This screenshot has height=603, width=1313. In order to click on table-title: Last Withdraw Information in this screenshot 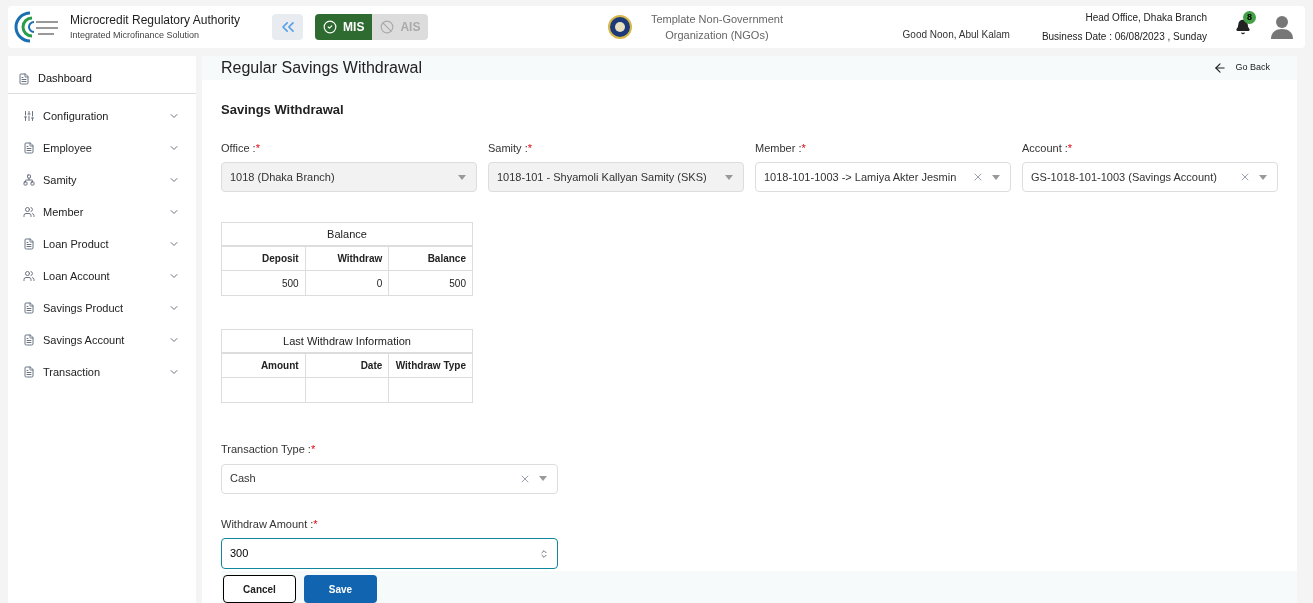, I will do `click(347, 341)`.